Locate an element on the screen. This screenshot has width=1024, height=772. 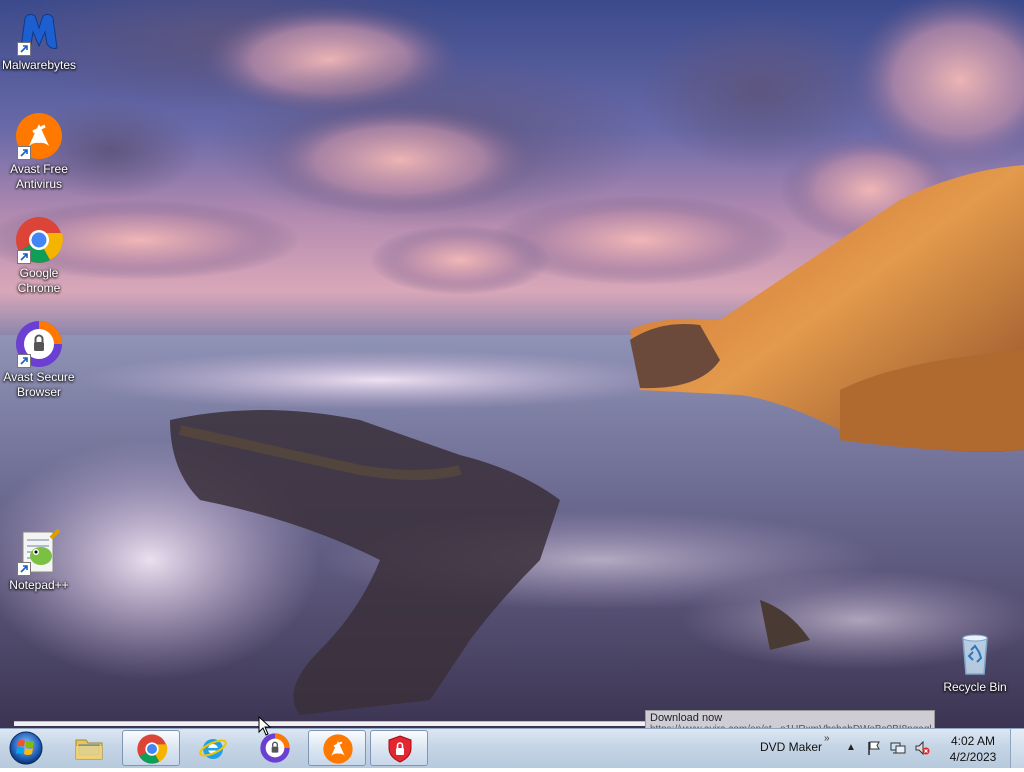
mouse-cursor-icon is located at coordinates (265, 726).